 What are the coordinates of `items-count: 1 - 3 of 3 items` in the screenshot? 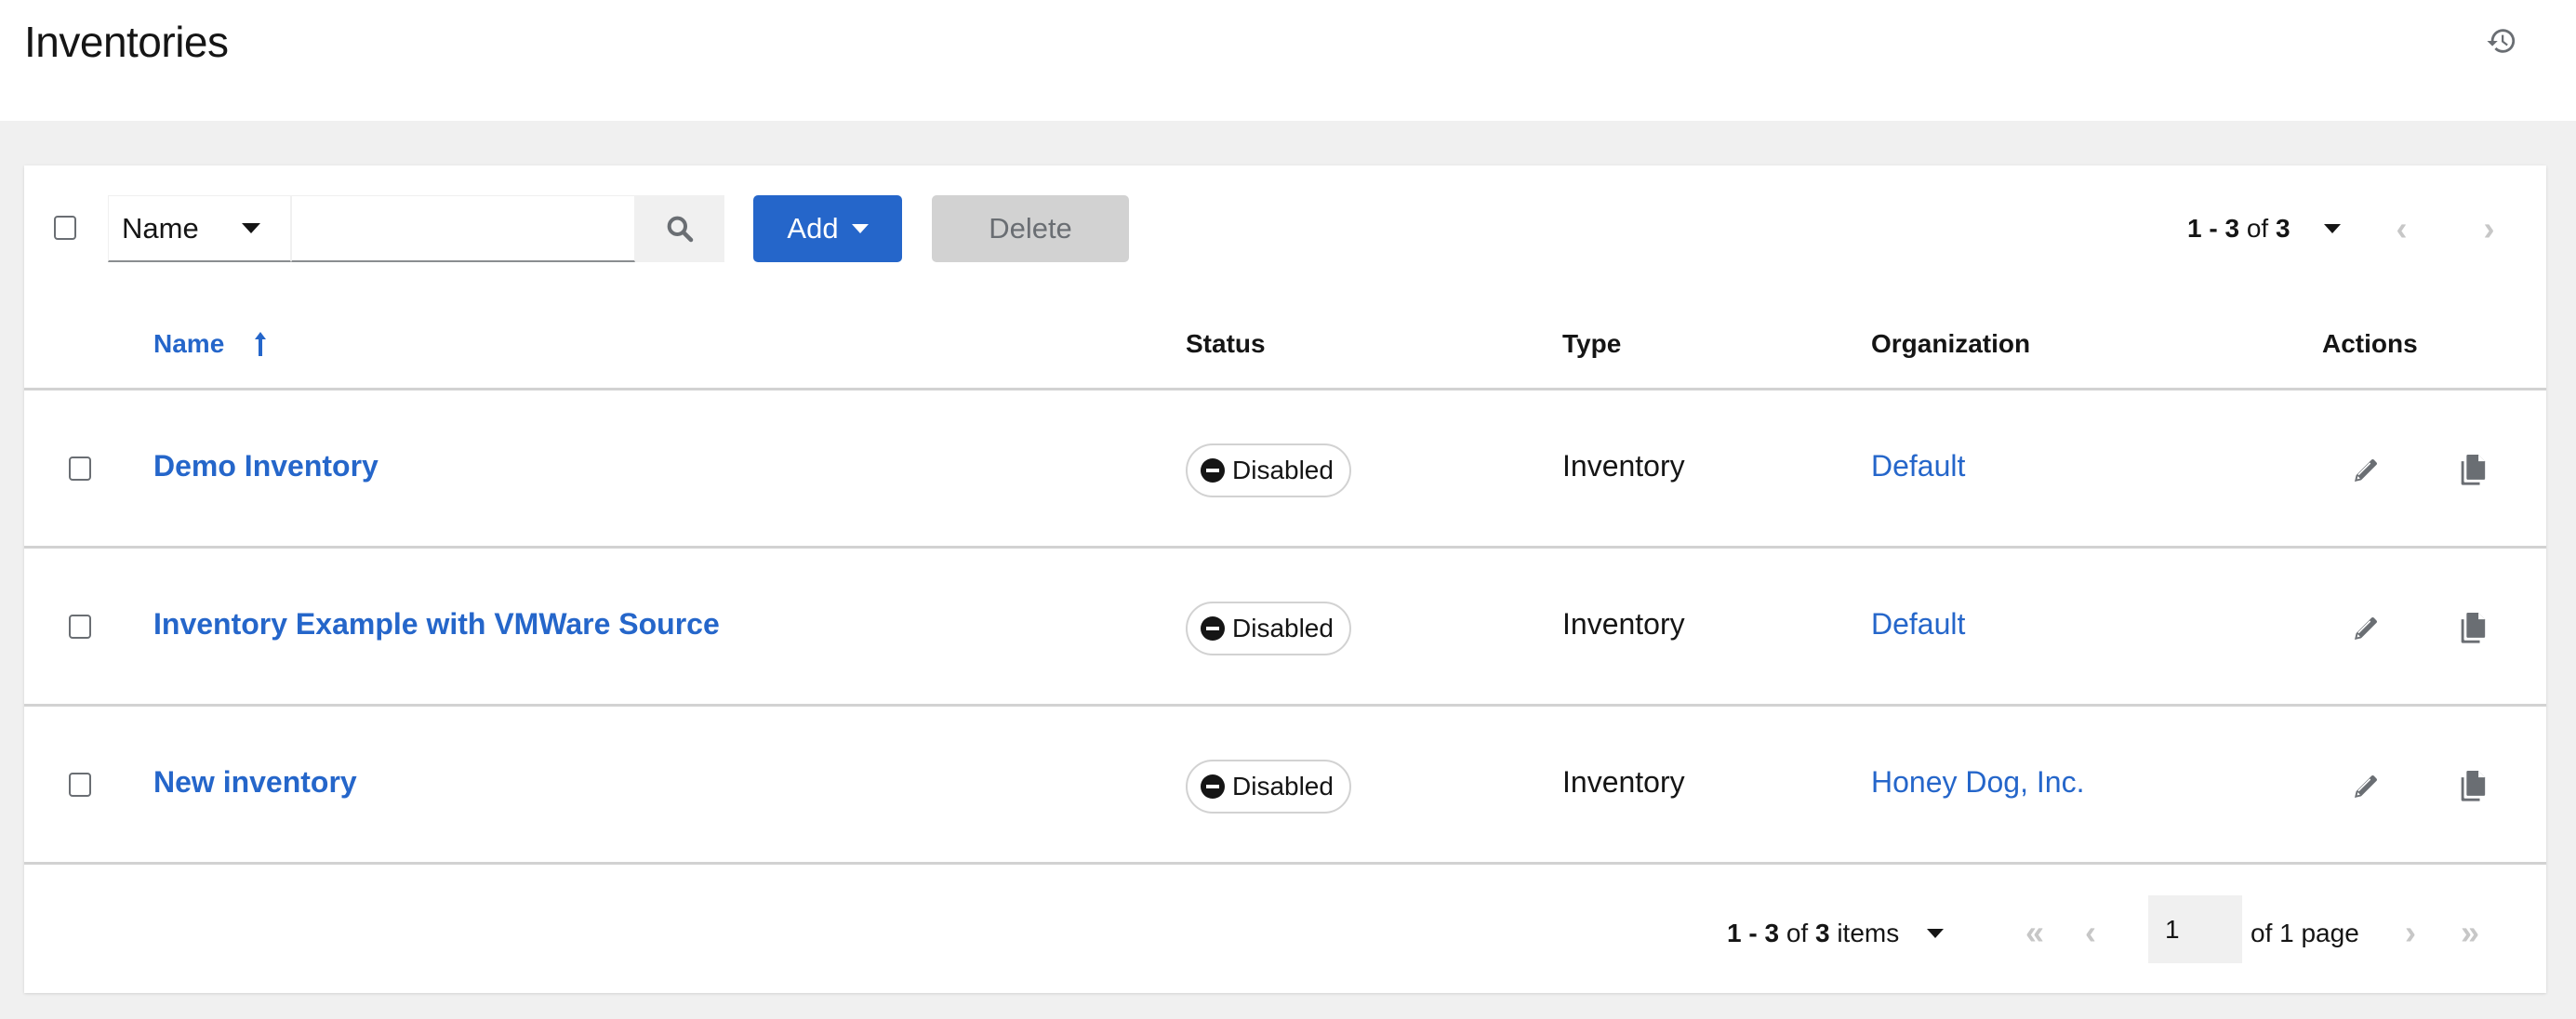 It's located at (1836, 934).